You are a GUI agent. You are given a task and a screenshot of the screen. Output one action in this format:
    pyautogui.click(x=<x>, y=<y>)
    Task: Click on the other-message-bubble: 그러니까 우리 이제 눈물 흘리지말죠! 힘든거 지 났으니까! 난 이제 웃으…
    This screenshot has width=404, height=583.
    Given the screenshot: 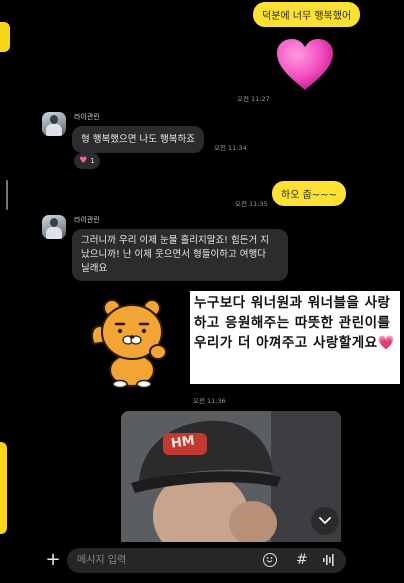 What is the action you would take?
    pyautogui.click(x=180, y=255)
    